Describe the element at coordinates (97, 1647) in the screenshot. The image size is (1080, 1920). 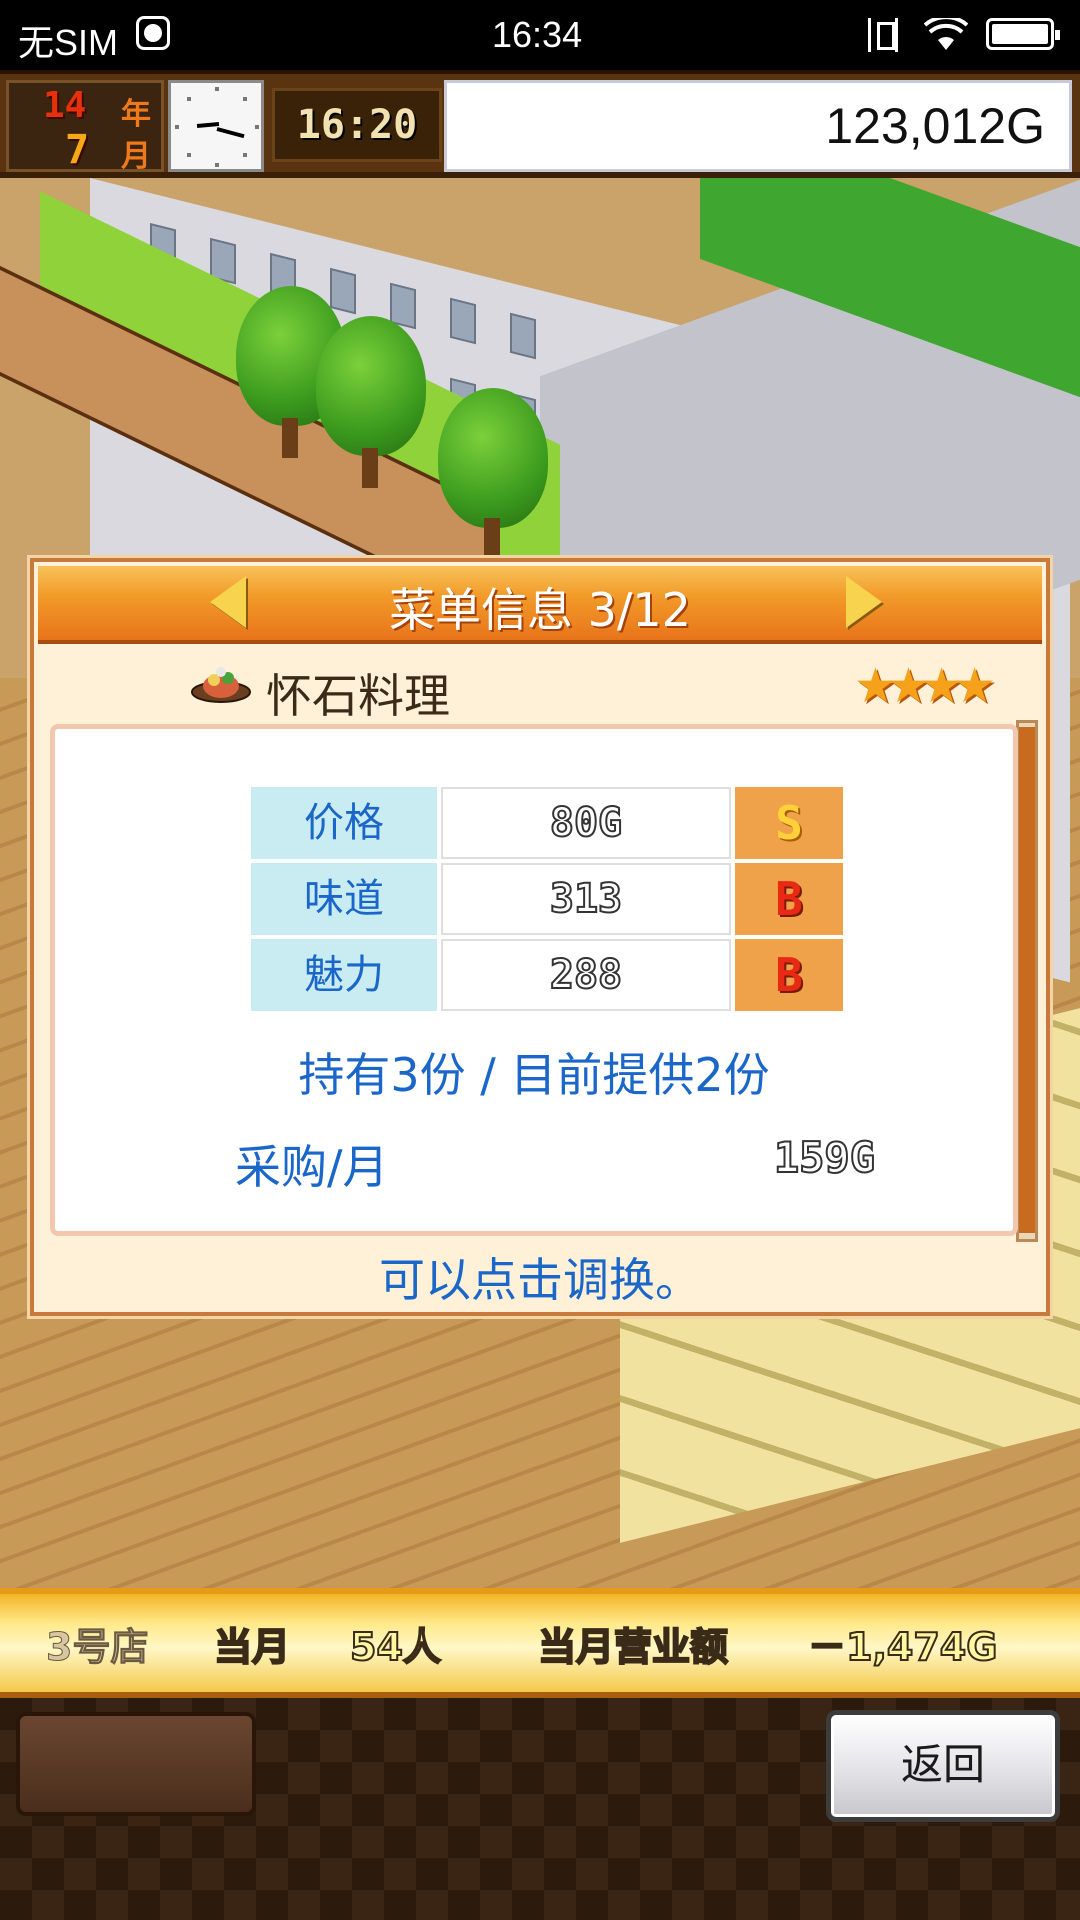
I see `shop-label: 3号店` at that location.